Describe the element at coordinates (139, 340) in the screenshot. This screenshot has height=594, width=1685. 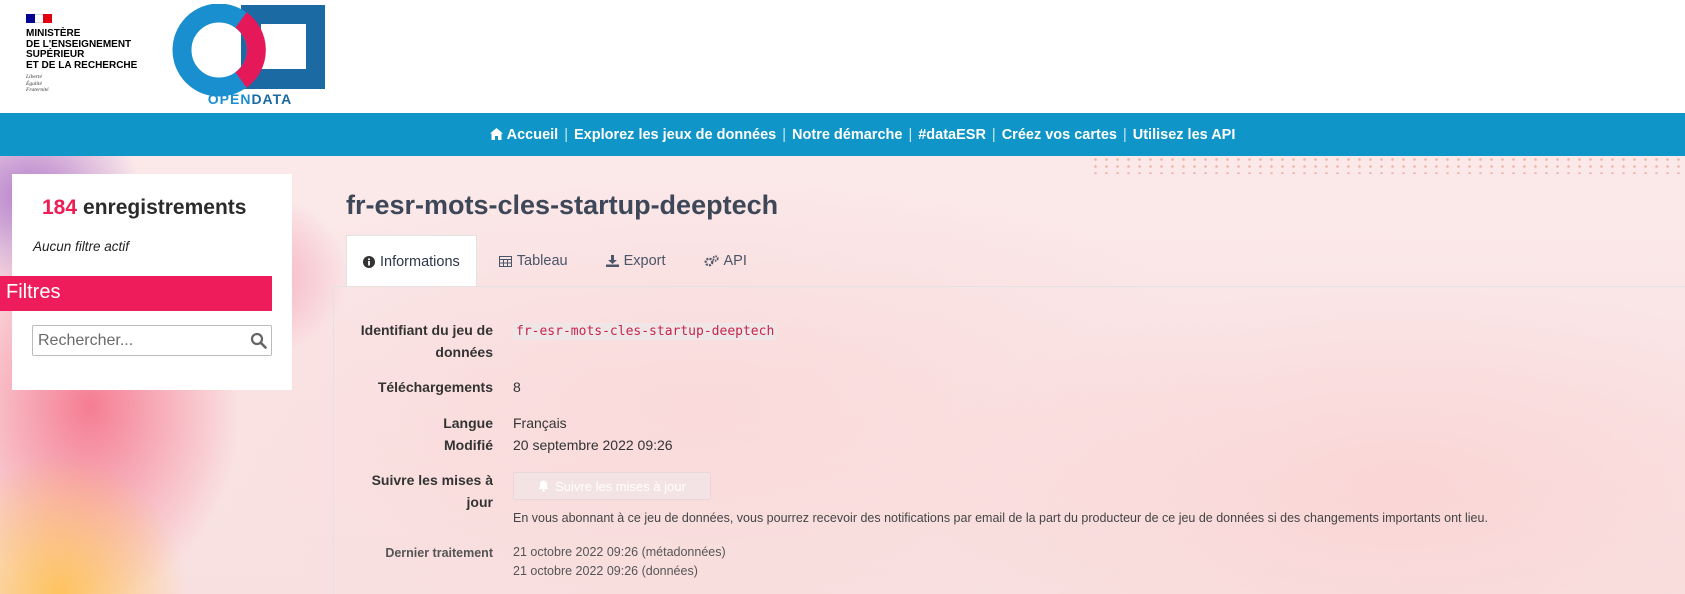
I see `search-input` at that location.